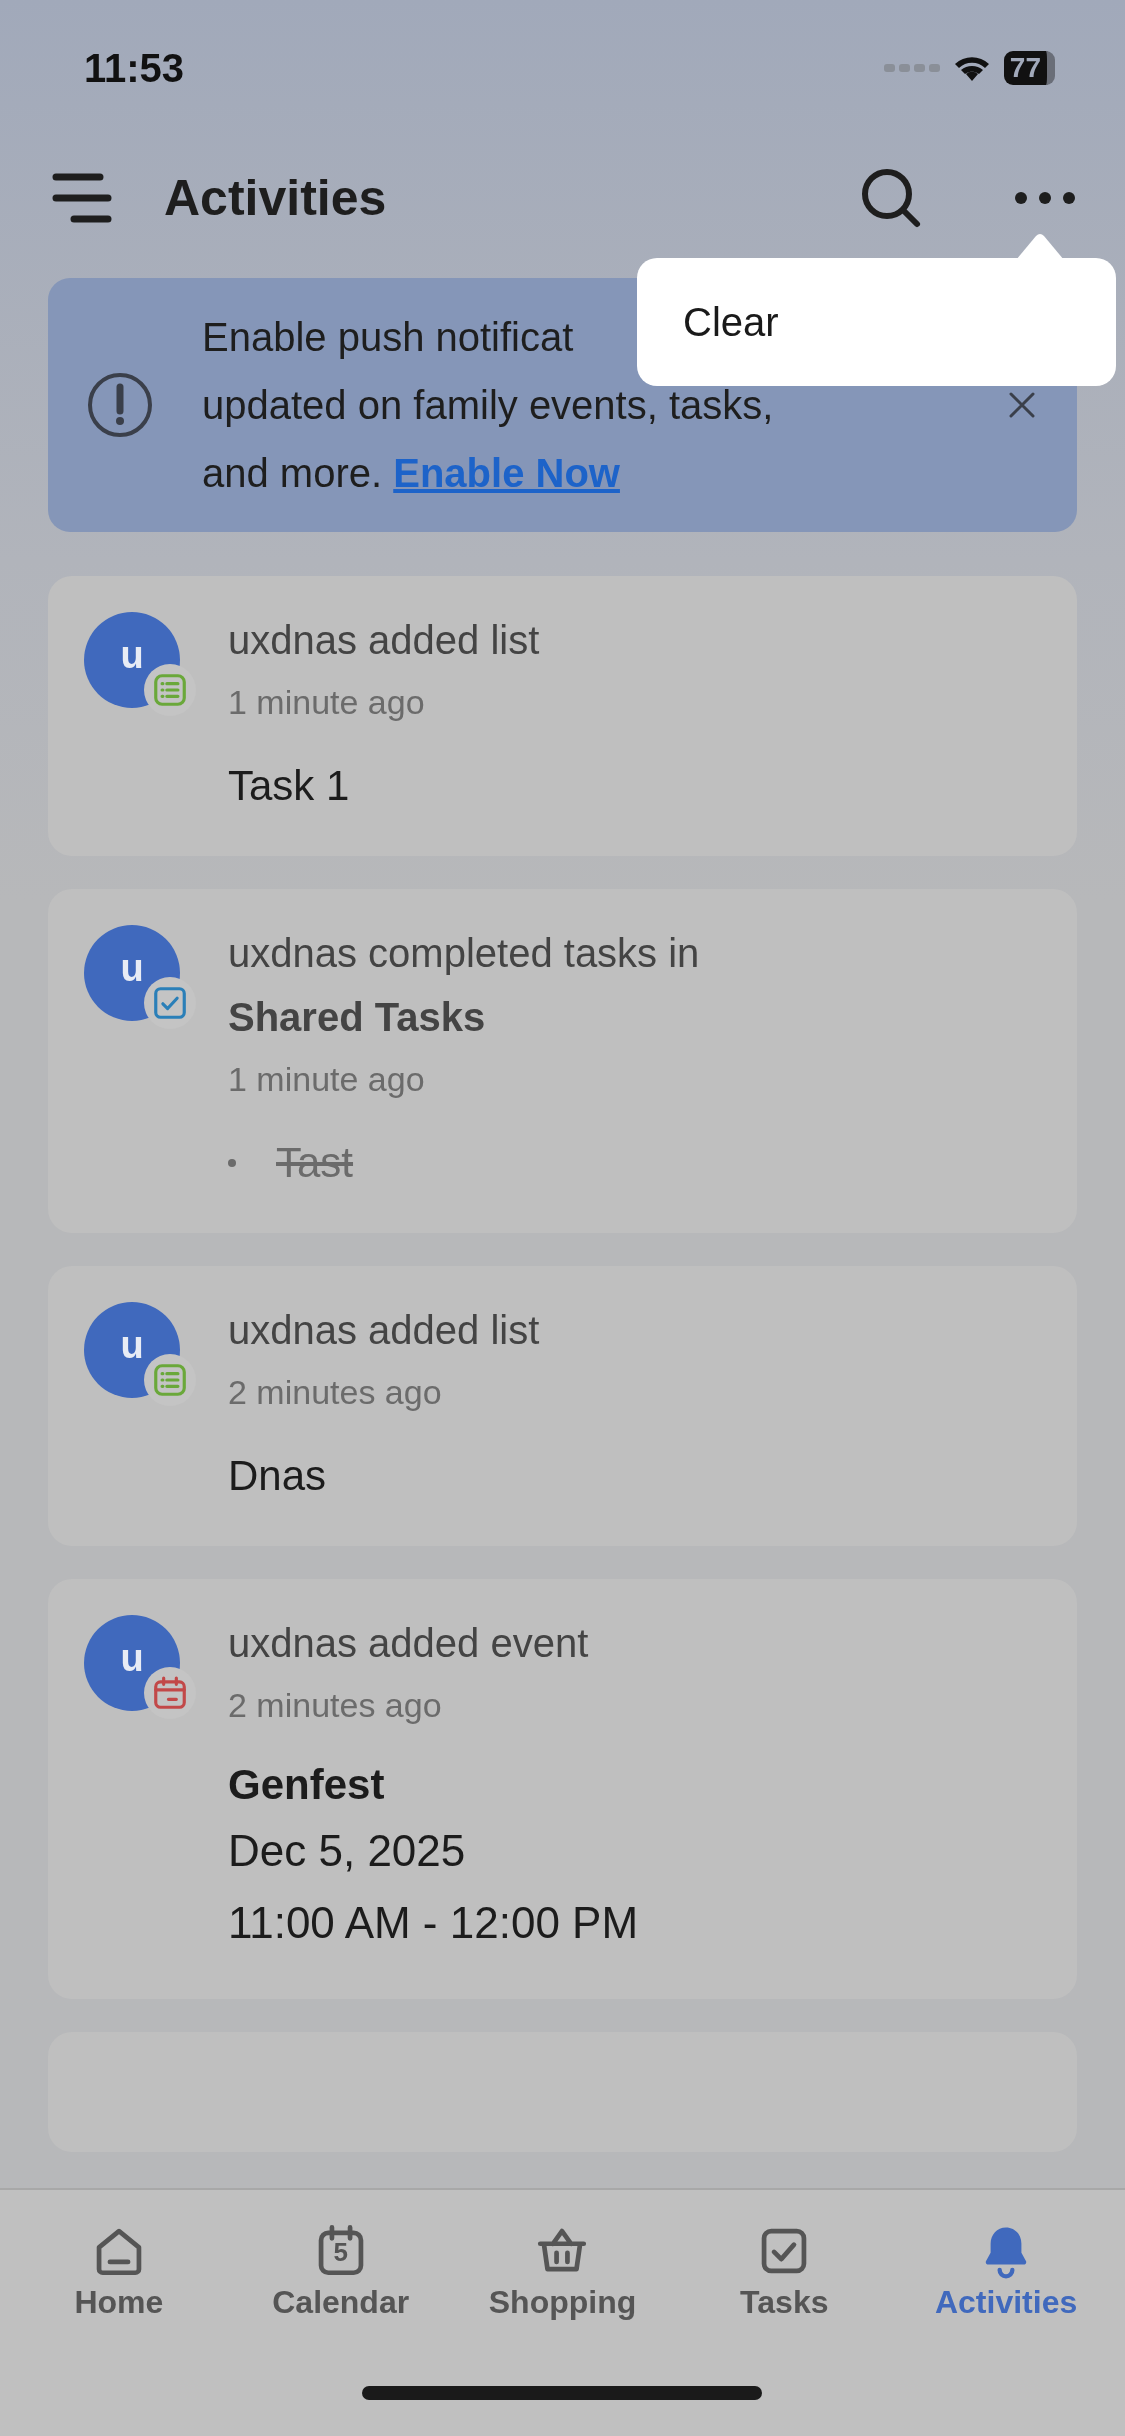  Describe the element at coordinates (911, 68) in the screenshot. I see `signal-icon` at that location.